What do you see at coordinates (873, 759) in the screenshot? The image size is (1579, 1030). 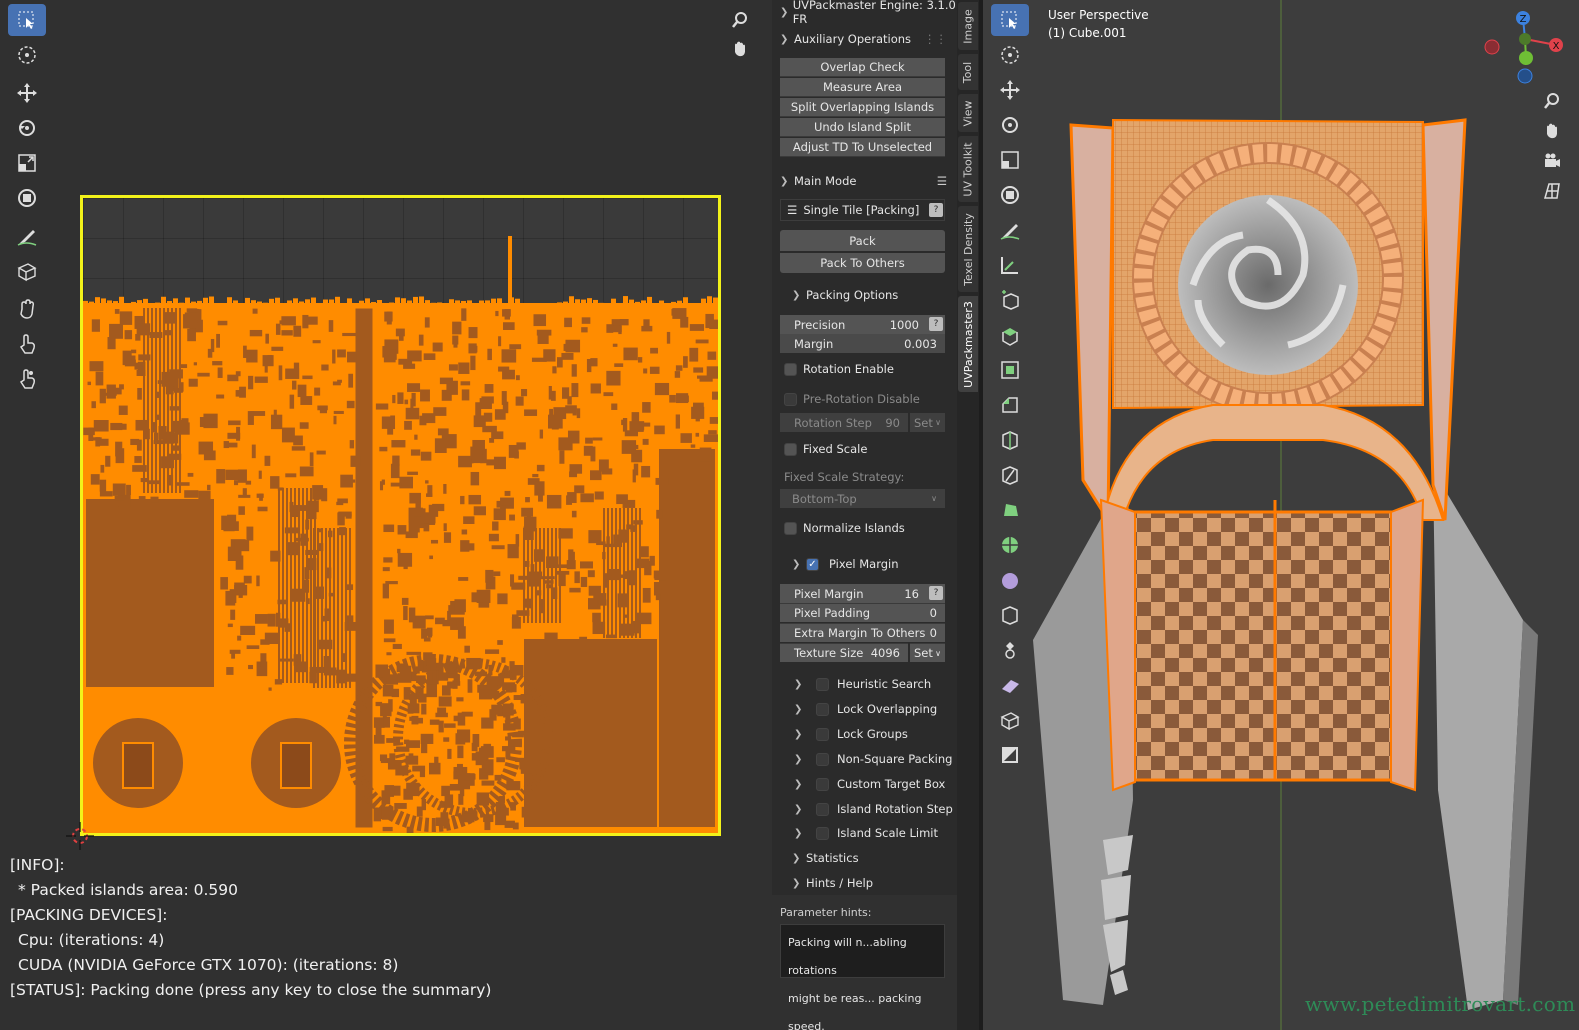 I see `non-square-packing-subpanel: ❯ Non-Square Packing` at bounding box center [873, 759].